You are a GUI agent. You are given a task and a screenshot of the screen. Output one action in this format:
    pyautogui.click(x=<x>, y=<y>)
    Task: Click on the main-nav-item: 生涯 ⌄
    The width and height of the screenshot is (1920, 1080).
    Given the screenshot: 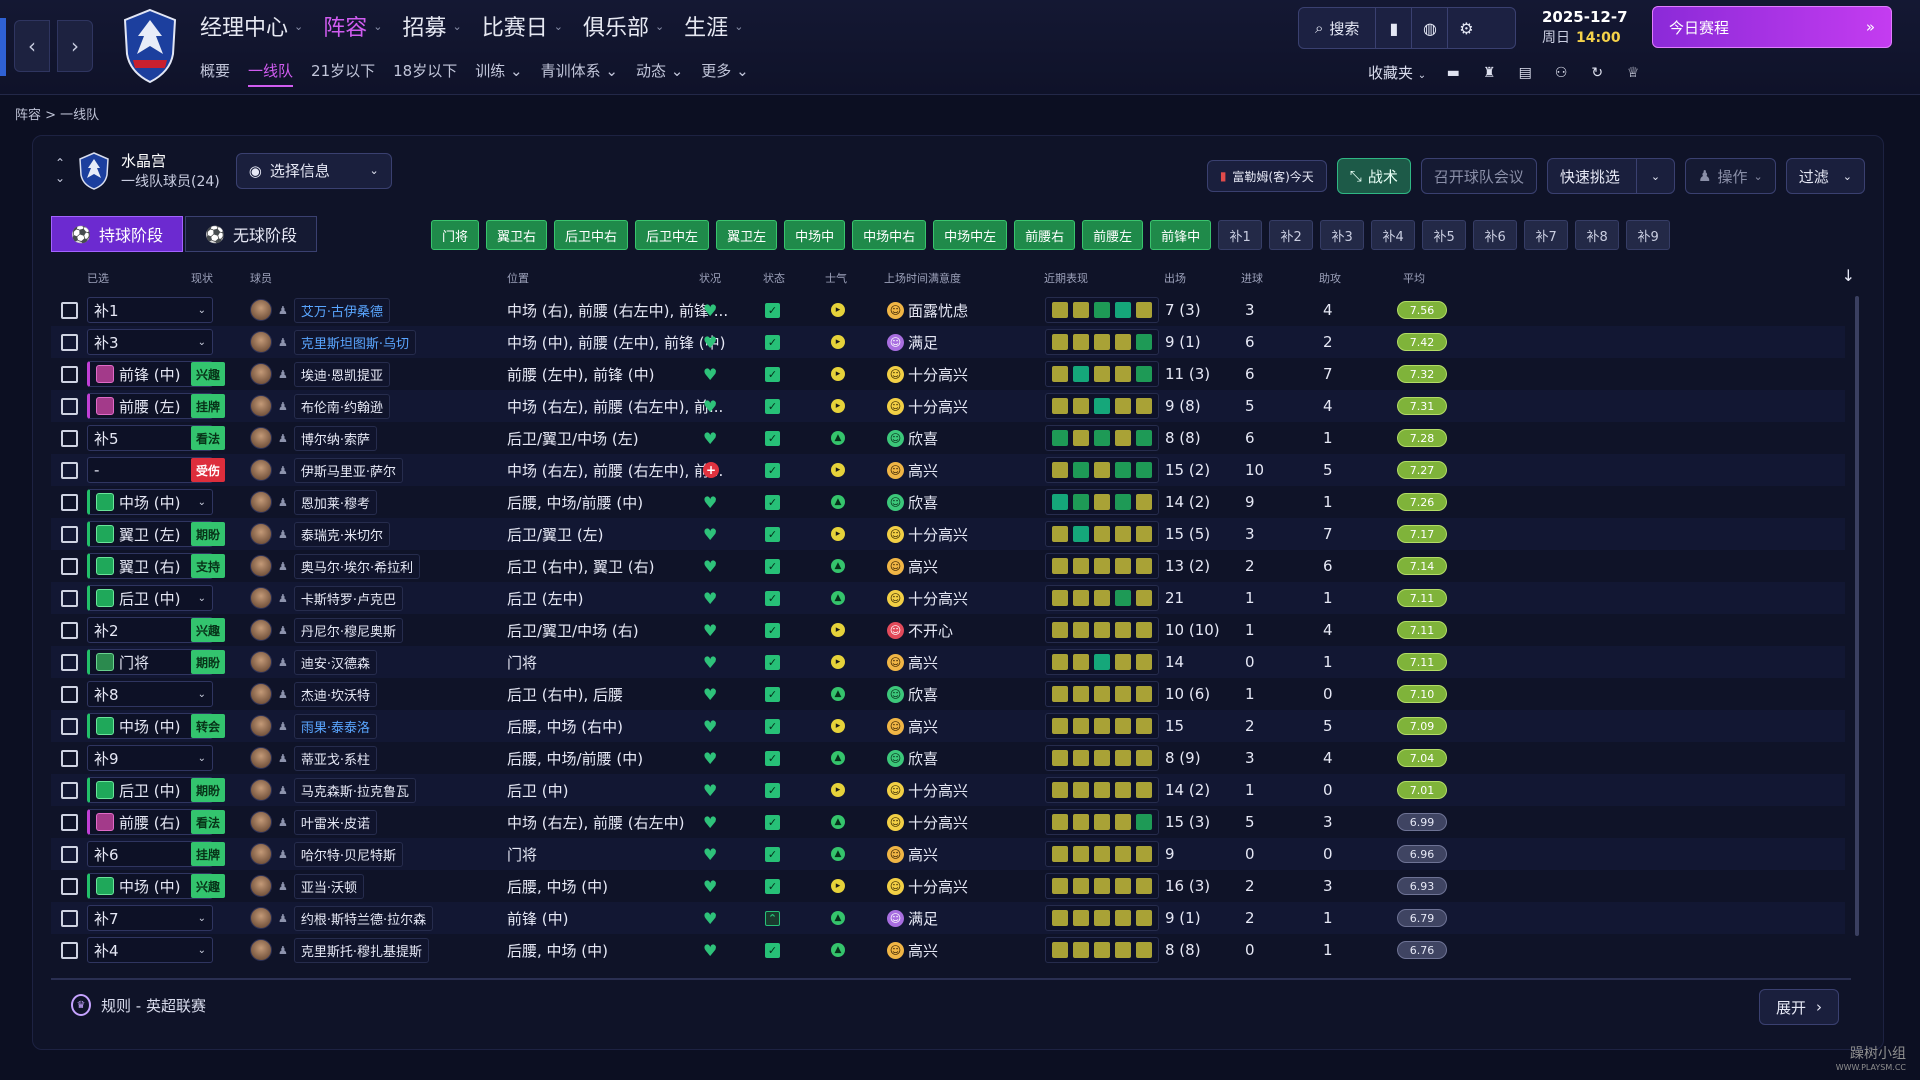 What is the action you would take?
    pyautogui.click(x=713, y=26)
    